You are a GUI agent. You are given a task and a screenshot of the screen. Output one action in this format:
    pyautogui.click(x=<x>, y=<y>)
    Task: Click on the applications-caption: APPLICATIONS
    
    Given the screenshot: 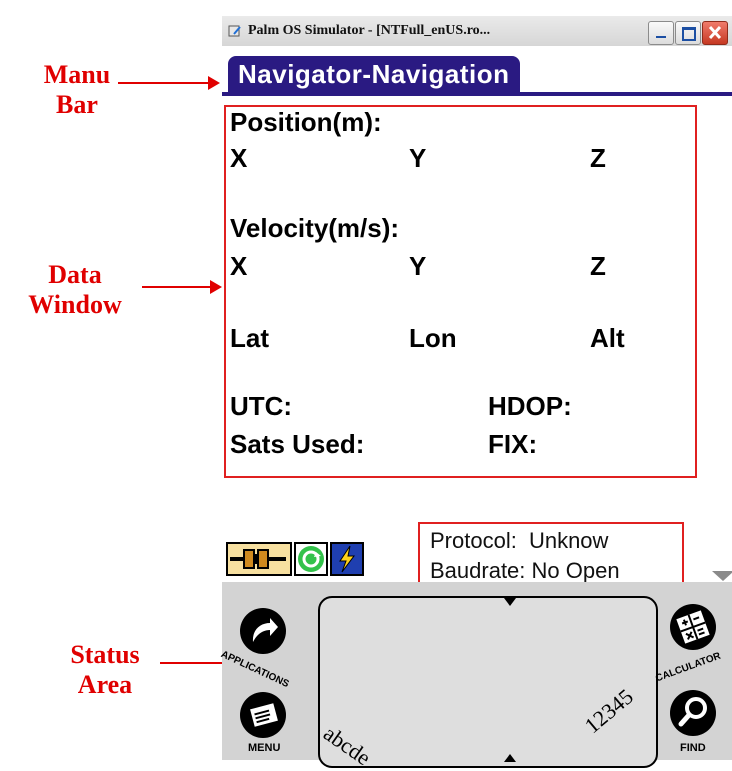 What is the action you would take?
    pyautogui.click(x=255, y=669)
    